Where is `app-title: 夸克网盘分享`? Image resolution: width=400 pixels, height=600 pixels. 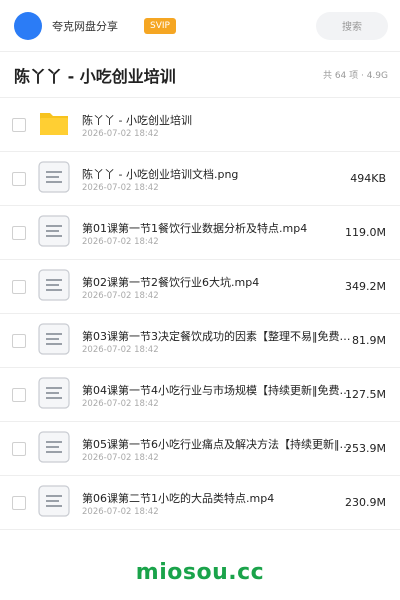
app-title: 夸克网盘分享 is located at coordinates (85, 26).